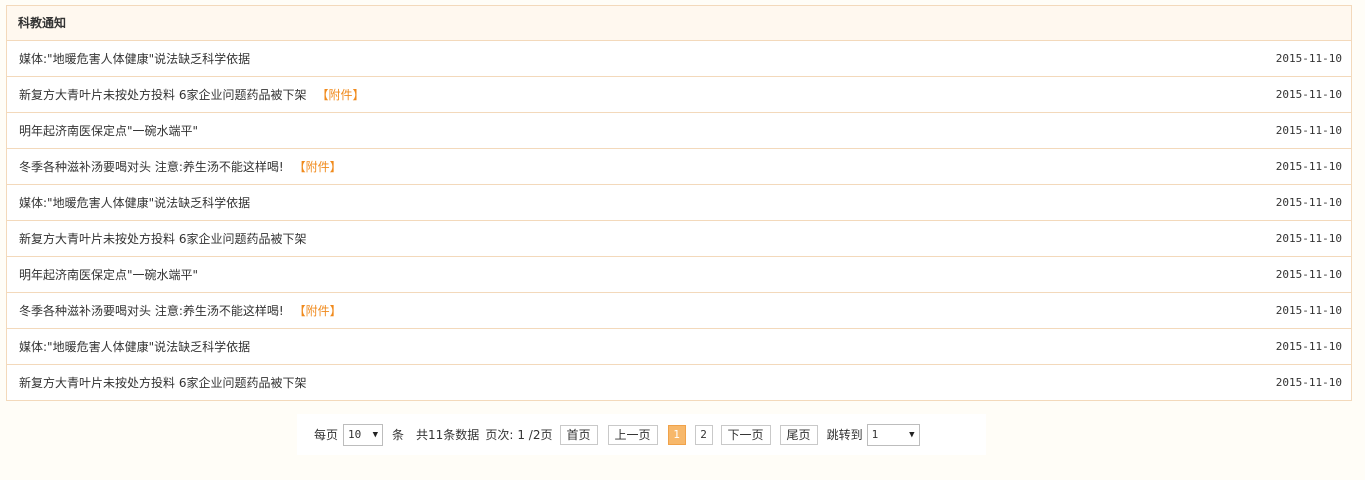  I want to click on page-number-1: 1, so click(676, 434).